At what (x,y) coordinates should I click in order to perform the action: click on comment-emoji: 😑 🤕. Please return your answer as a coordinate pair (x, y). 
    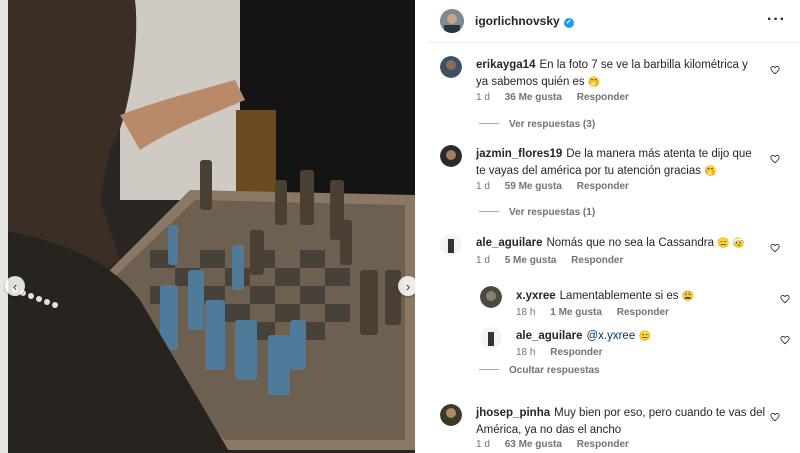
    Looking at the image, I should click on (731, 243).